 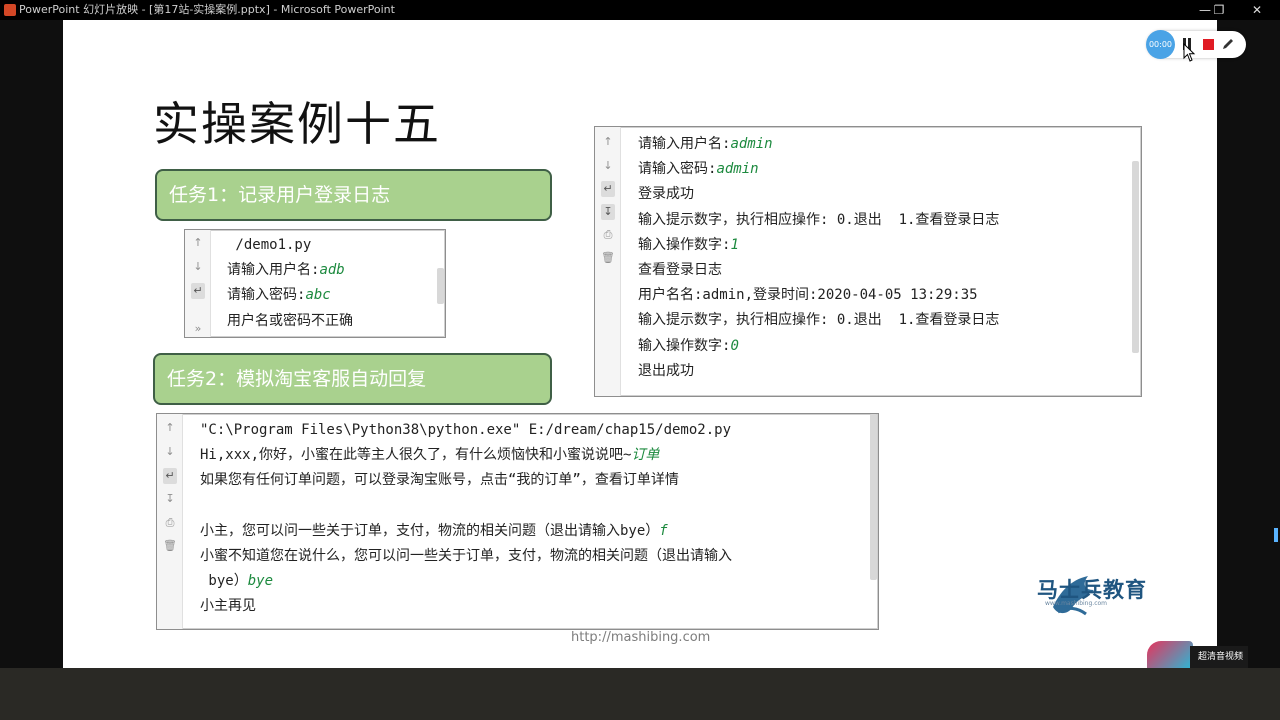 What do you see at coordinates (260, 581) in the screenshot?
I see `console-user-input: bye` at bounding box center [260, 581].